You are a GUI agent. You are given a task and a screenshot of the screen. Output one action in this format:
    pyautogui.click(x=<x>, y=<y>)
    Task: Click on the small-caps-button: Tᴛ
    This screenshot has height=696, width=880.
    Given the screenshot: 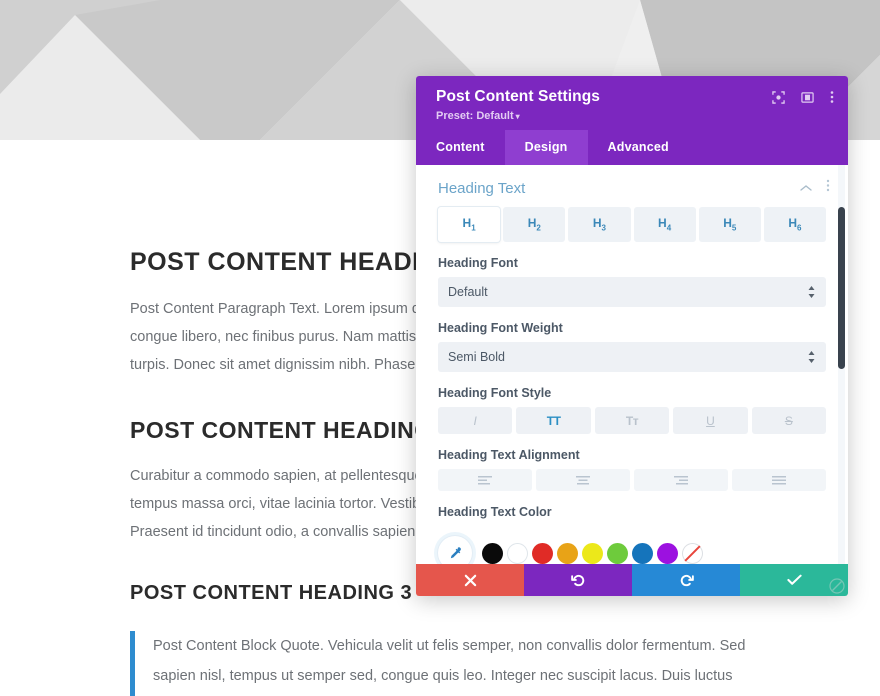 What is the action you would take?
    pyautogui.click(x=632, y=421)
    